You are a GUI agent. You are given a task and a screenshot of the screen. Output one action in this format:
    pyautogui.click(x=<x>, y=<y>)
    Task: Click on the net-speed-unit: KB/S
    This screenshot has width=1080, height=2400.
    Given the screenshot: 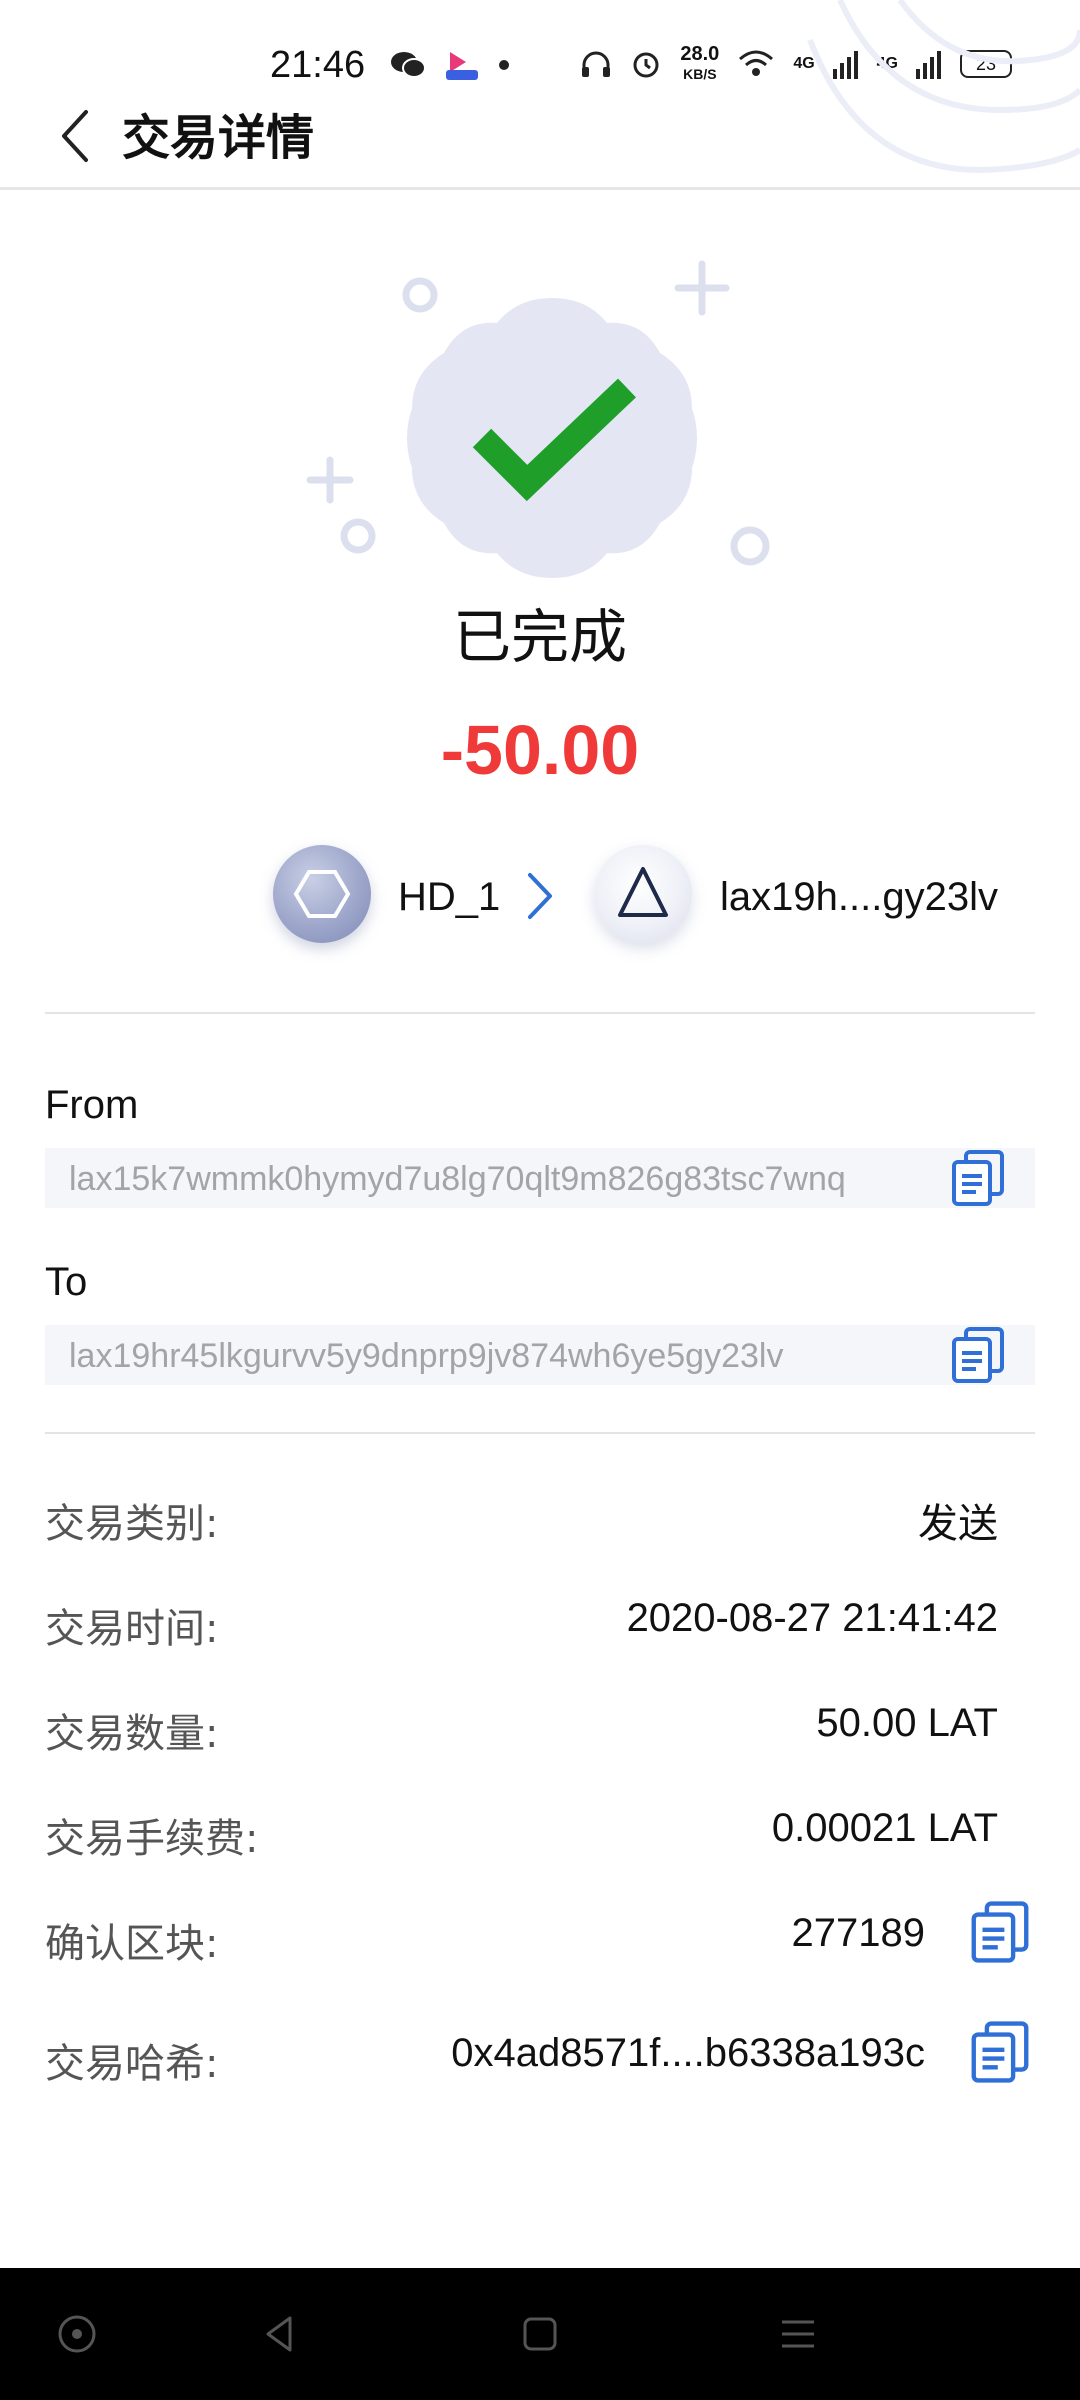 What is the action you would take?
    pyautogui.click(x=700, y=74)
    